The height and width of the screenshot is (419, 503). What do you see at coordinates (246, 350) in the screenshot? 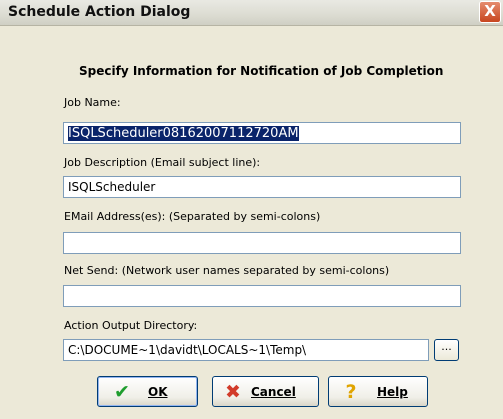
I see `output-directory-input` at bounding box center [246, 350].